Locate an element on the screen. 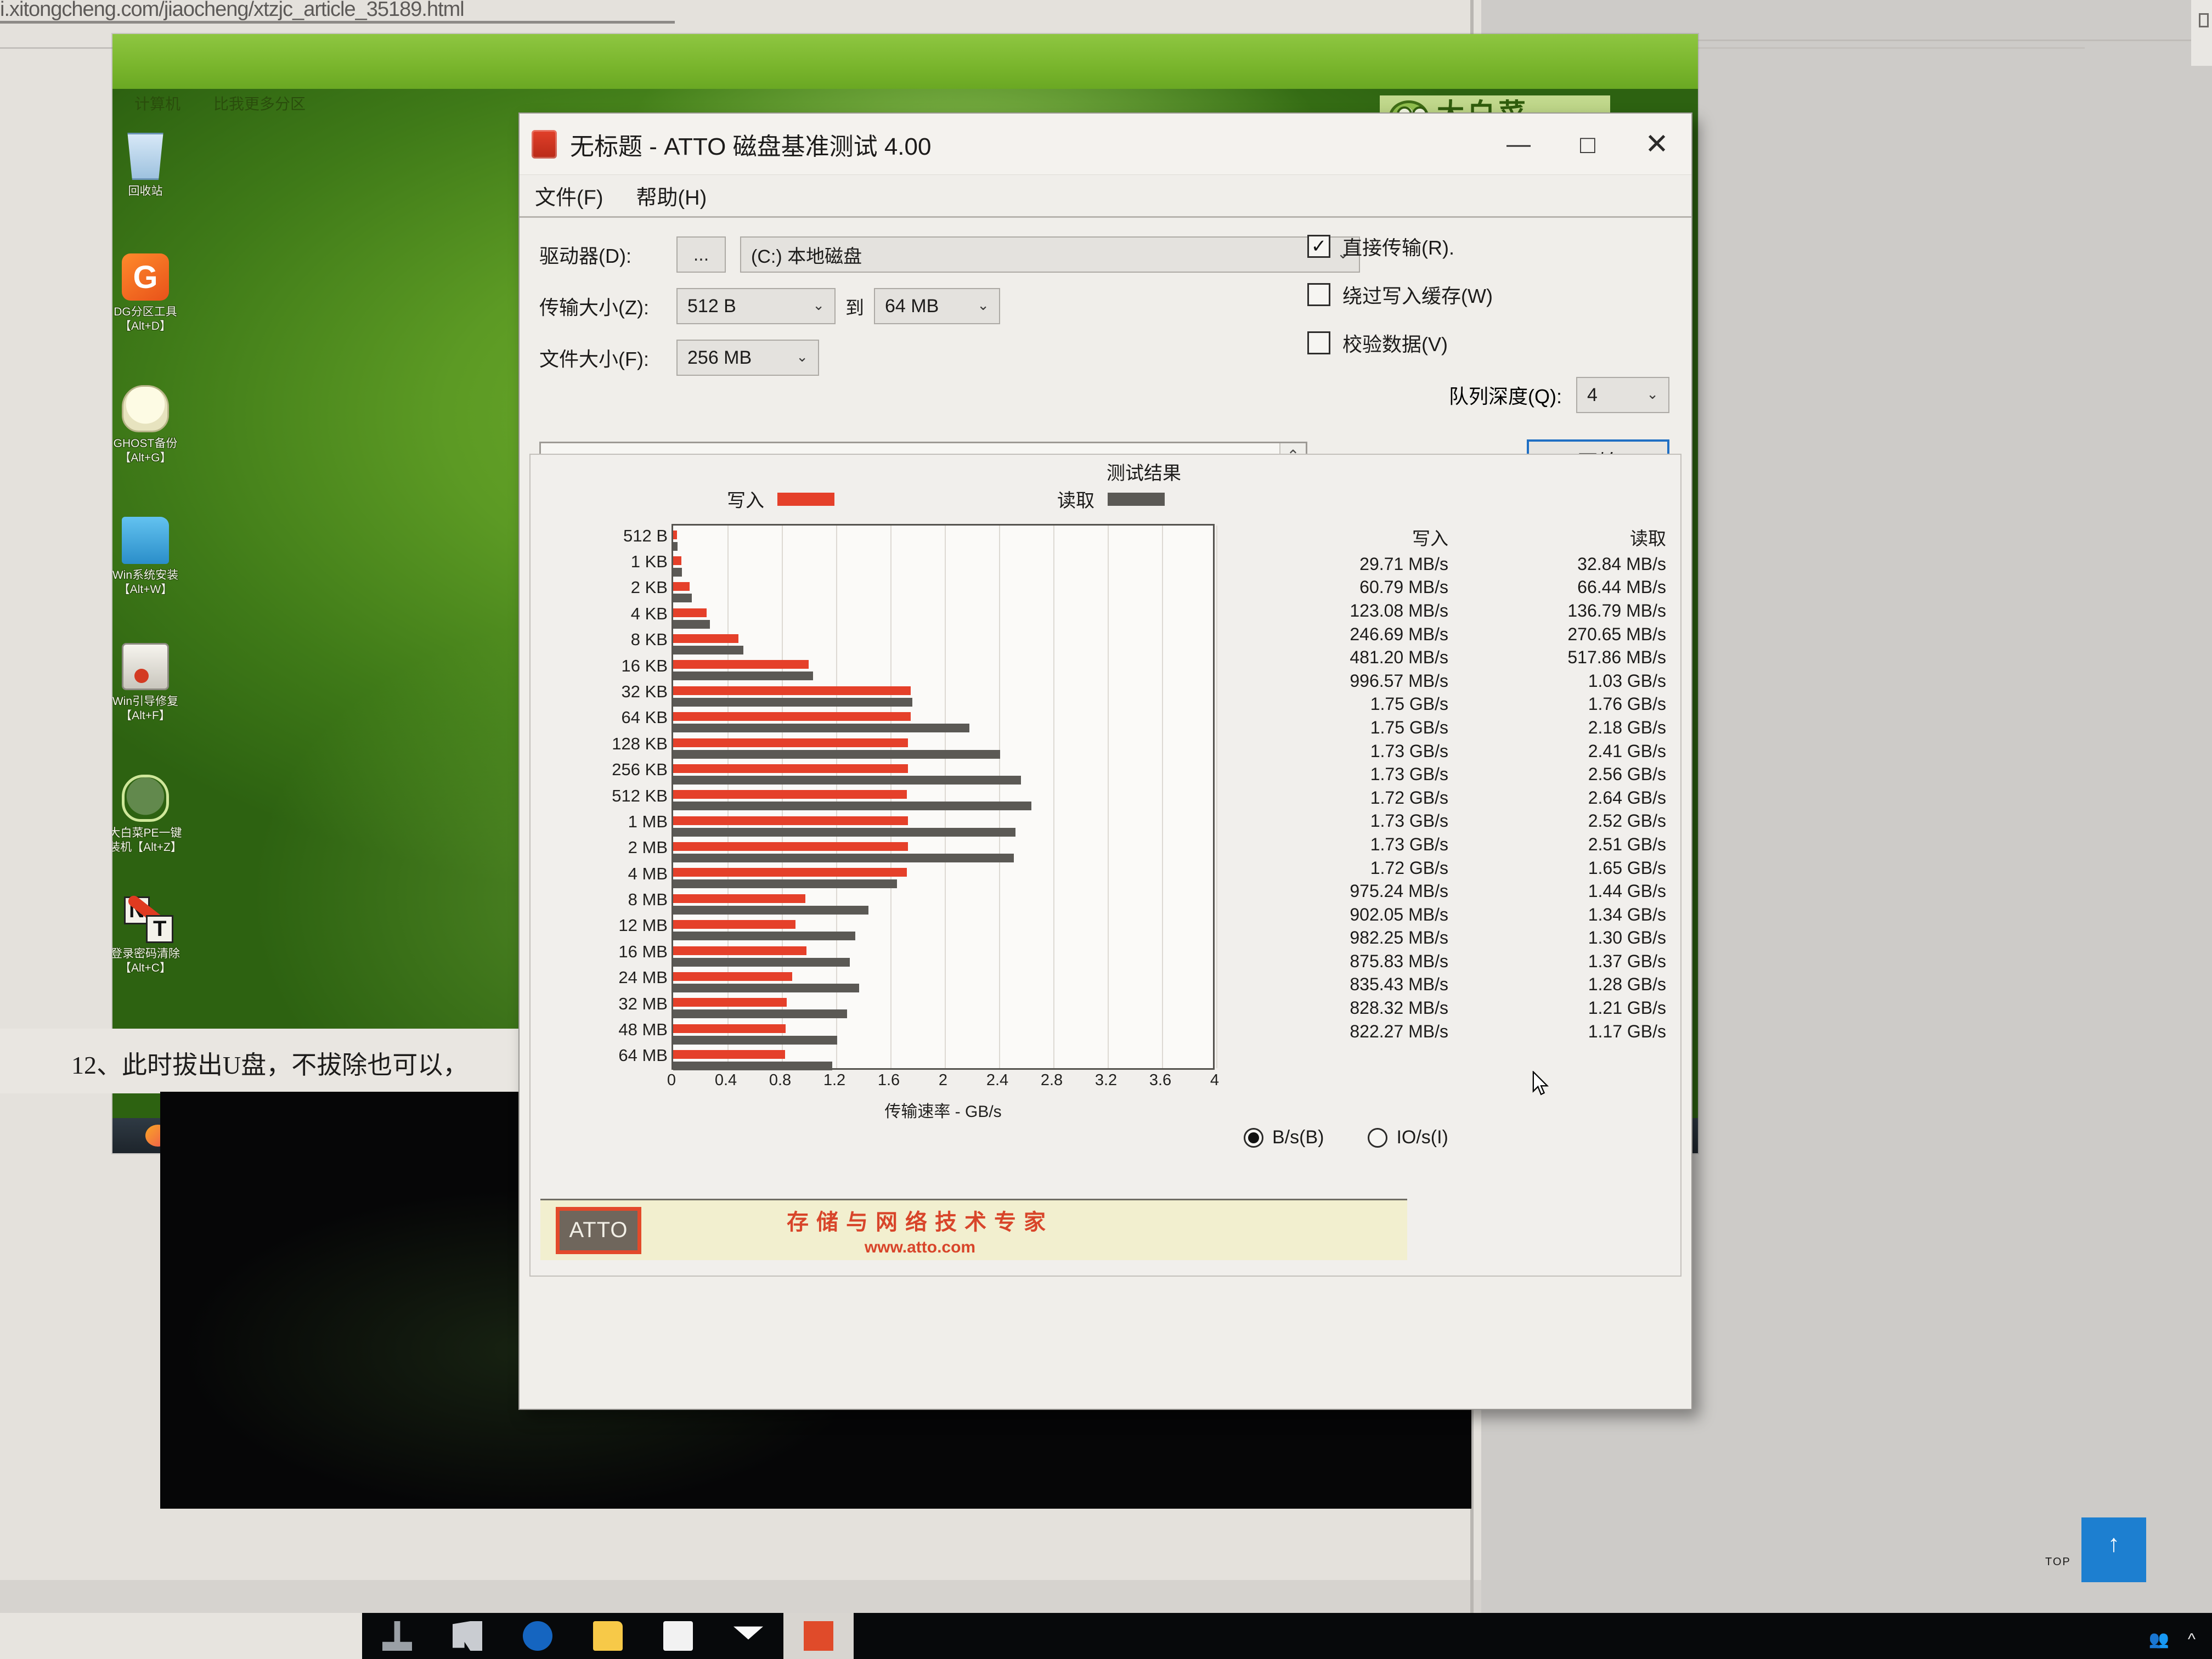  desktop-menu-strip: 计算机 比我更多分区 is located at coordinates (220, 103).